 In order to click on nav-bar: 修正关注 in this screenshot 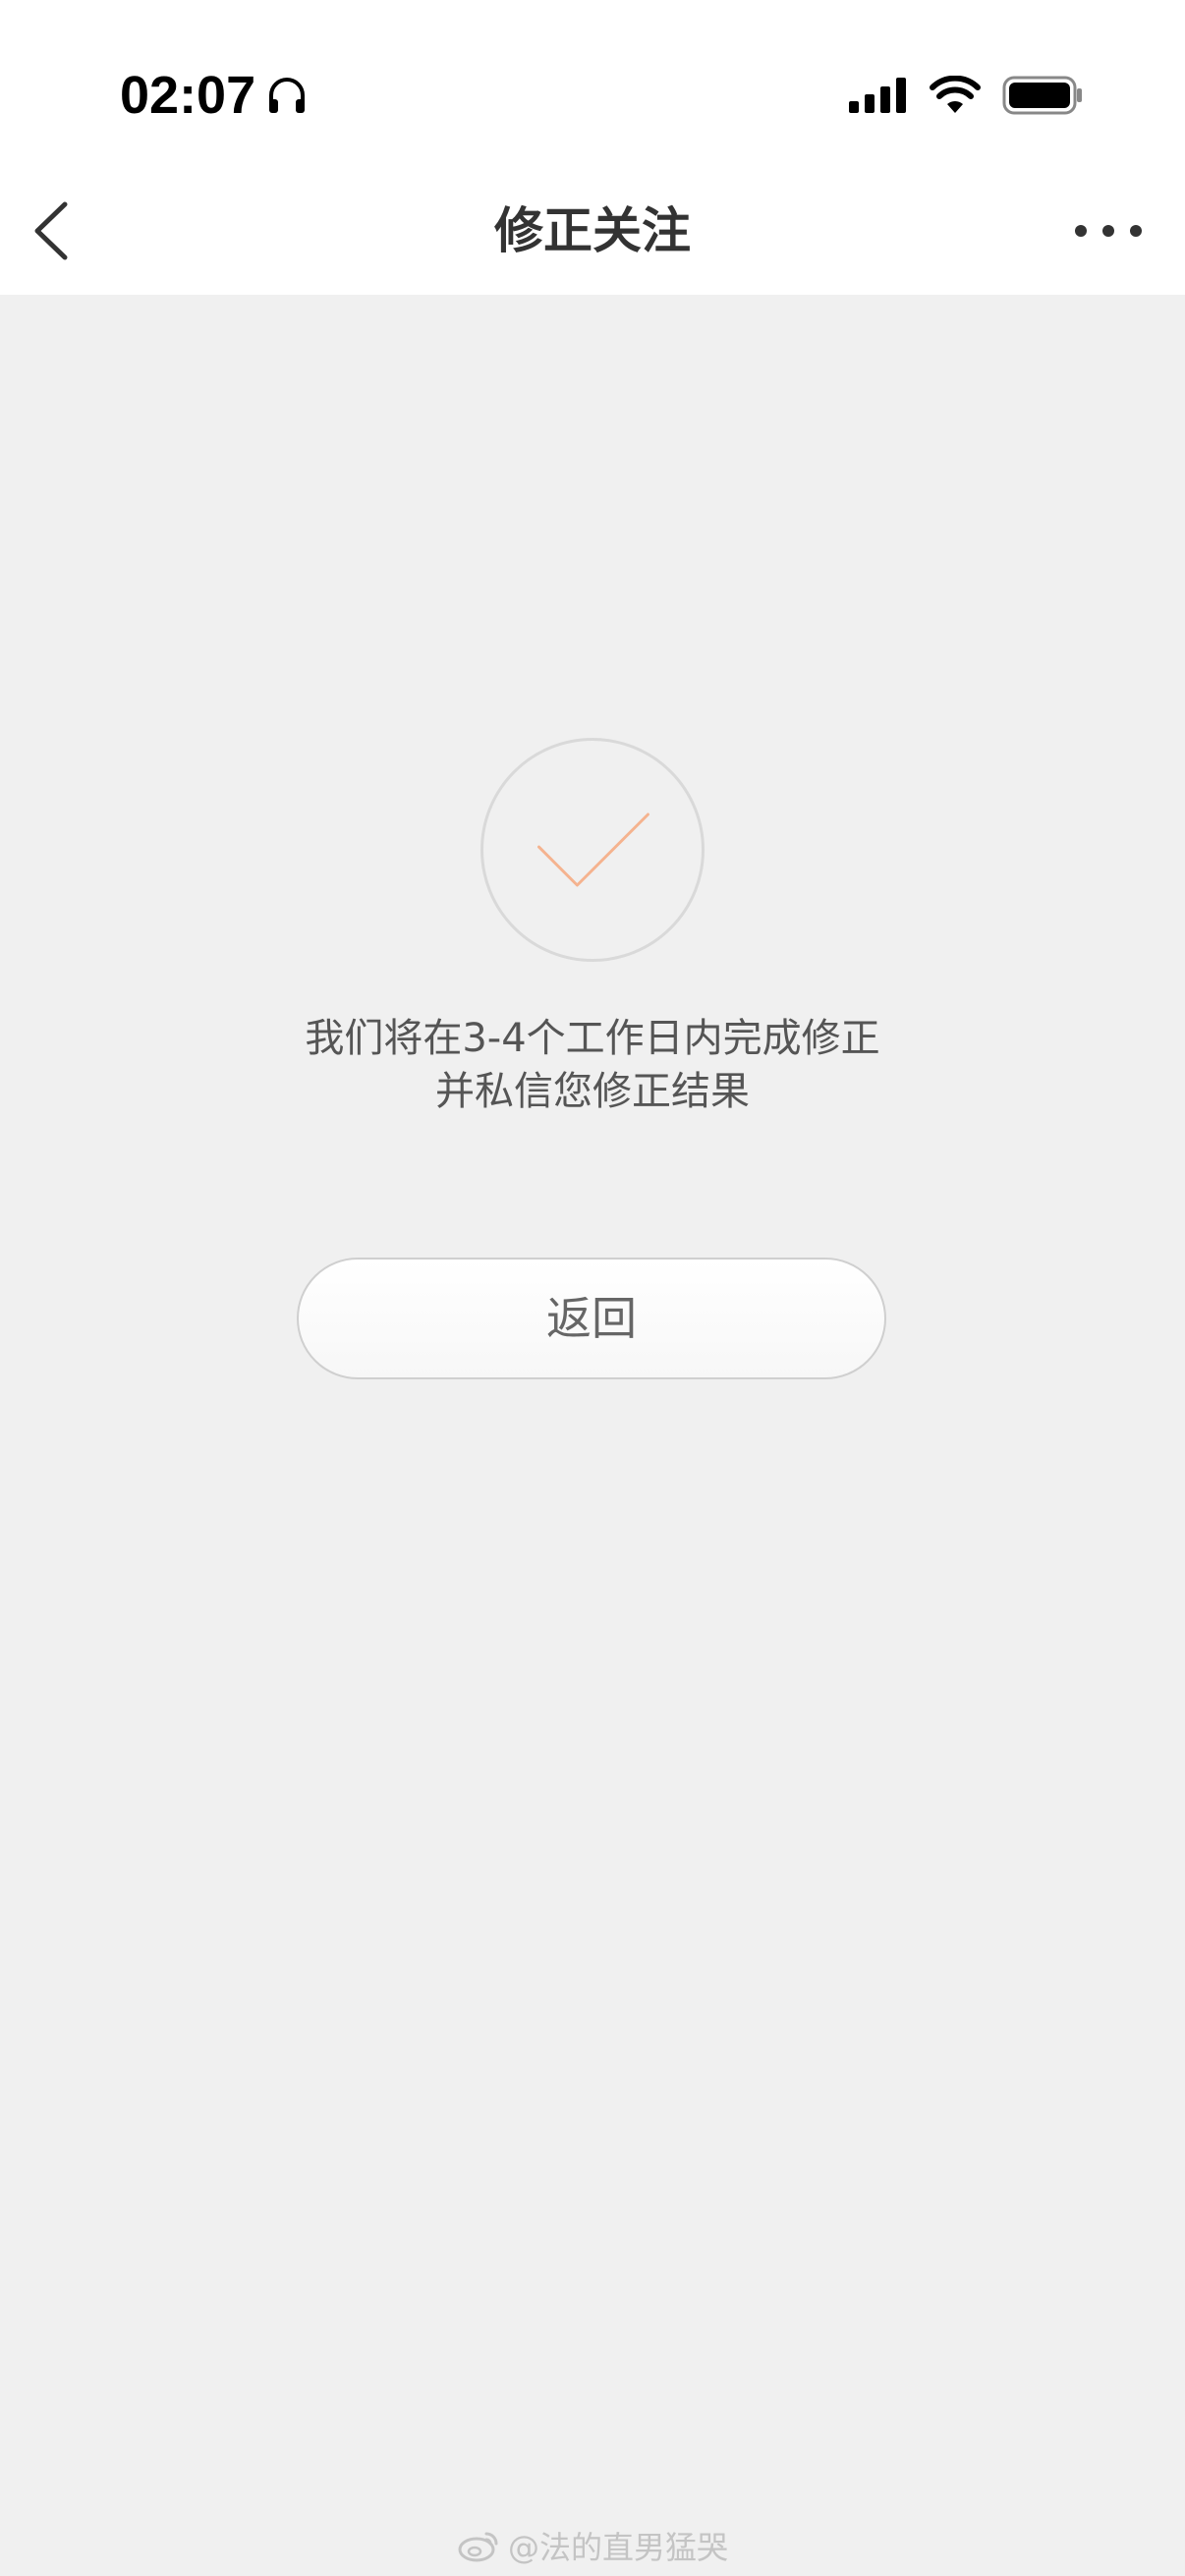, I will do `click(592, 231)`.